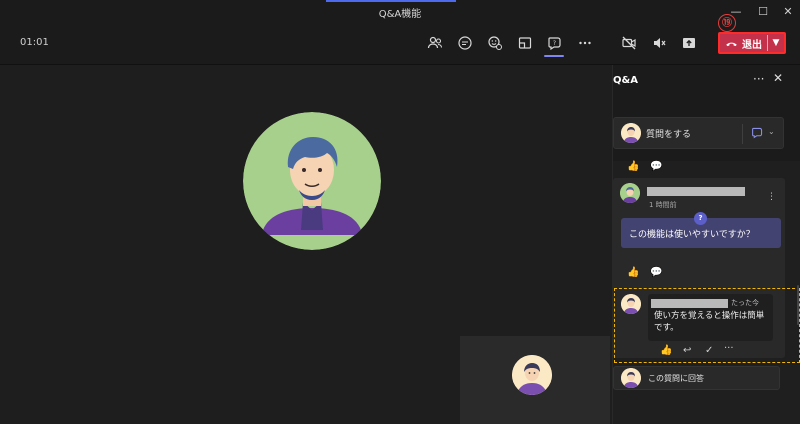 The image size is (800, 424). I want to click on leave-options-chevron-icon: ▼, so click(776, 43).